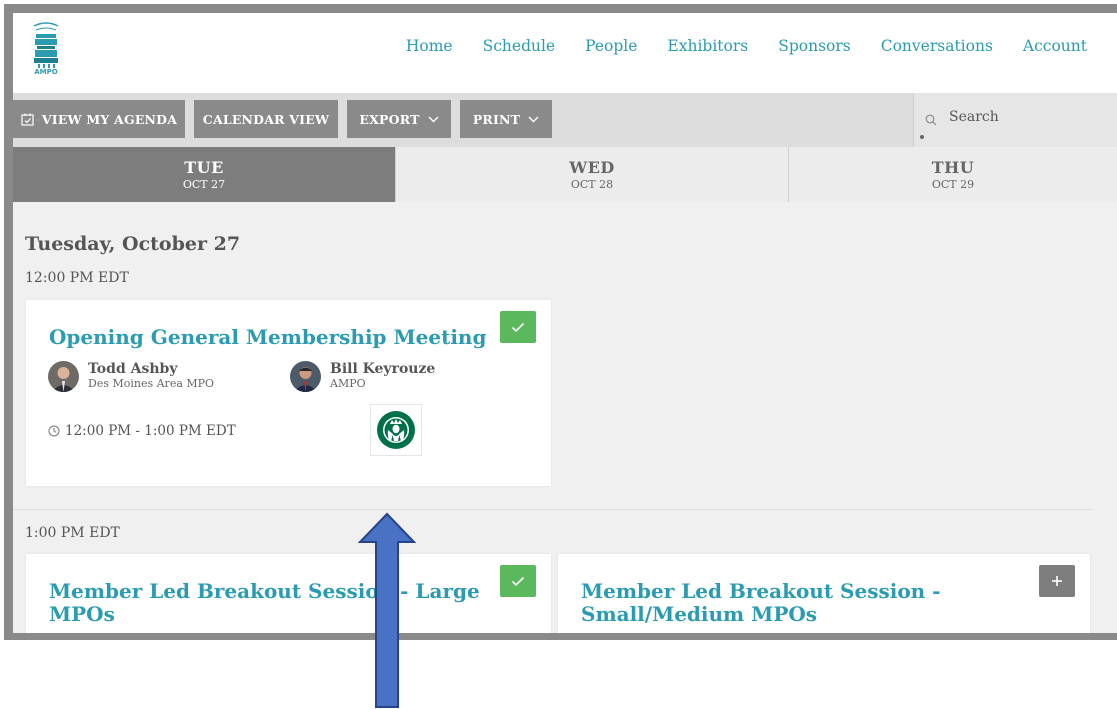 The height and width of the screenshot is (709, 1117). I want to click on nav-people: People, so click(611, 46).